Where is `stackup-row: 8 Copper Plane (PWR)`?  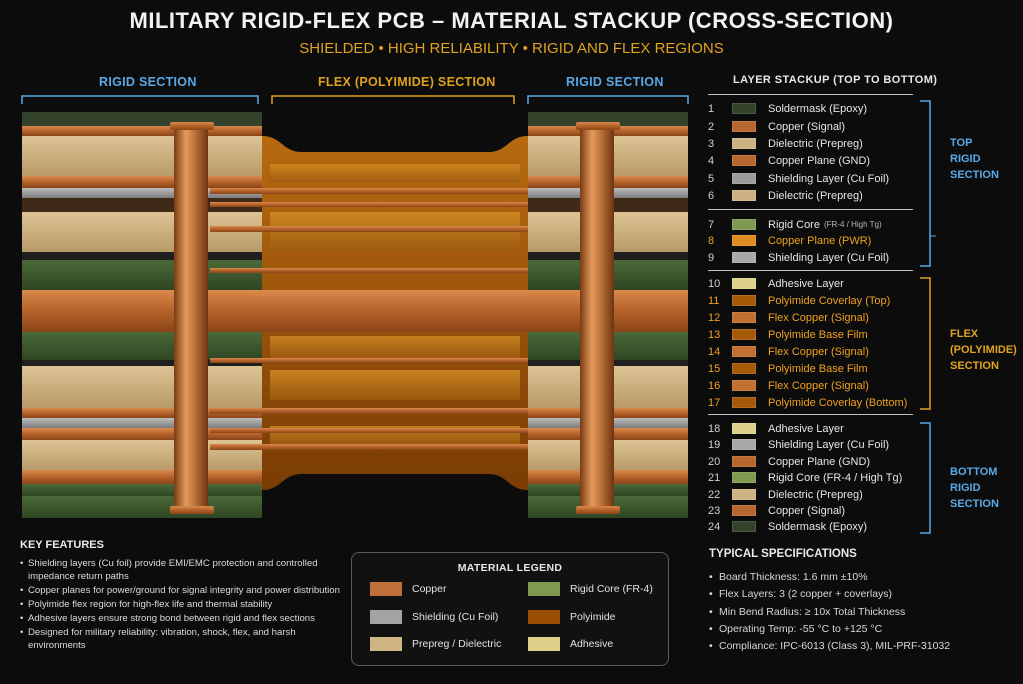 stackup-row: 8 Copper Plane (PWR) is located at coordinates (789, 240).